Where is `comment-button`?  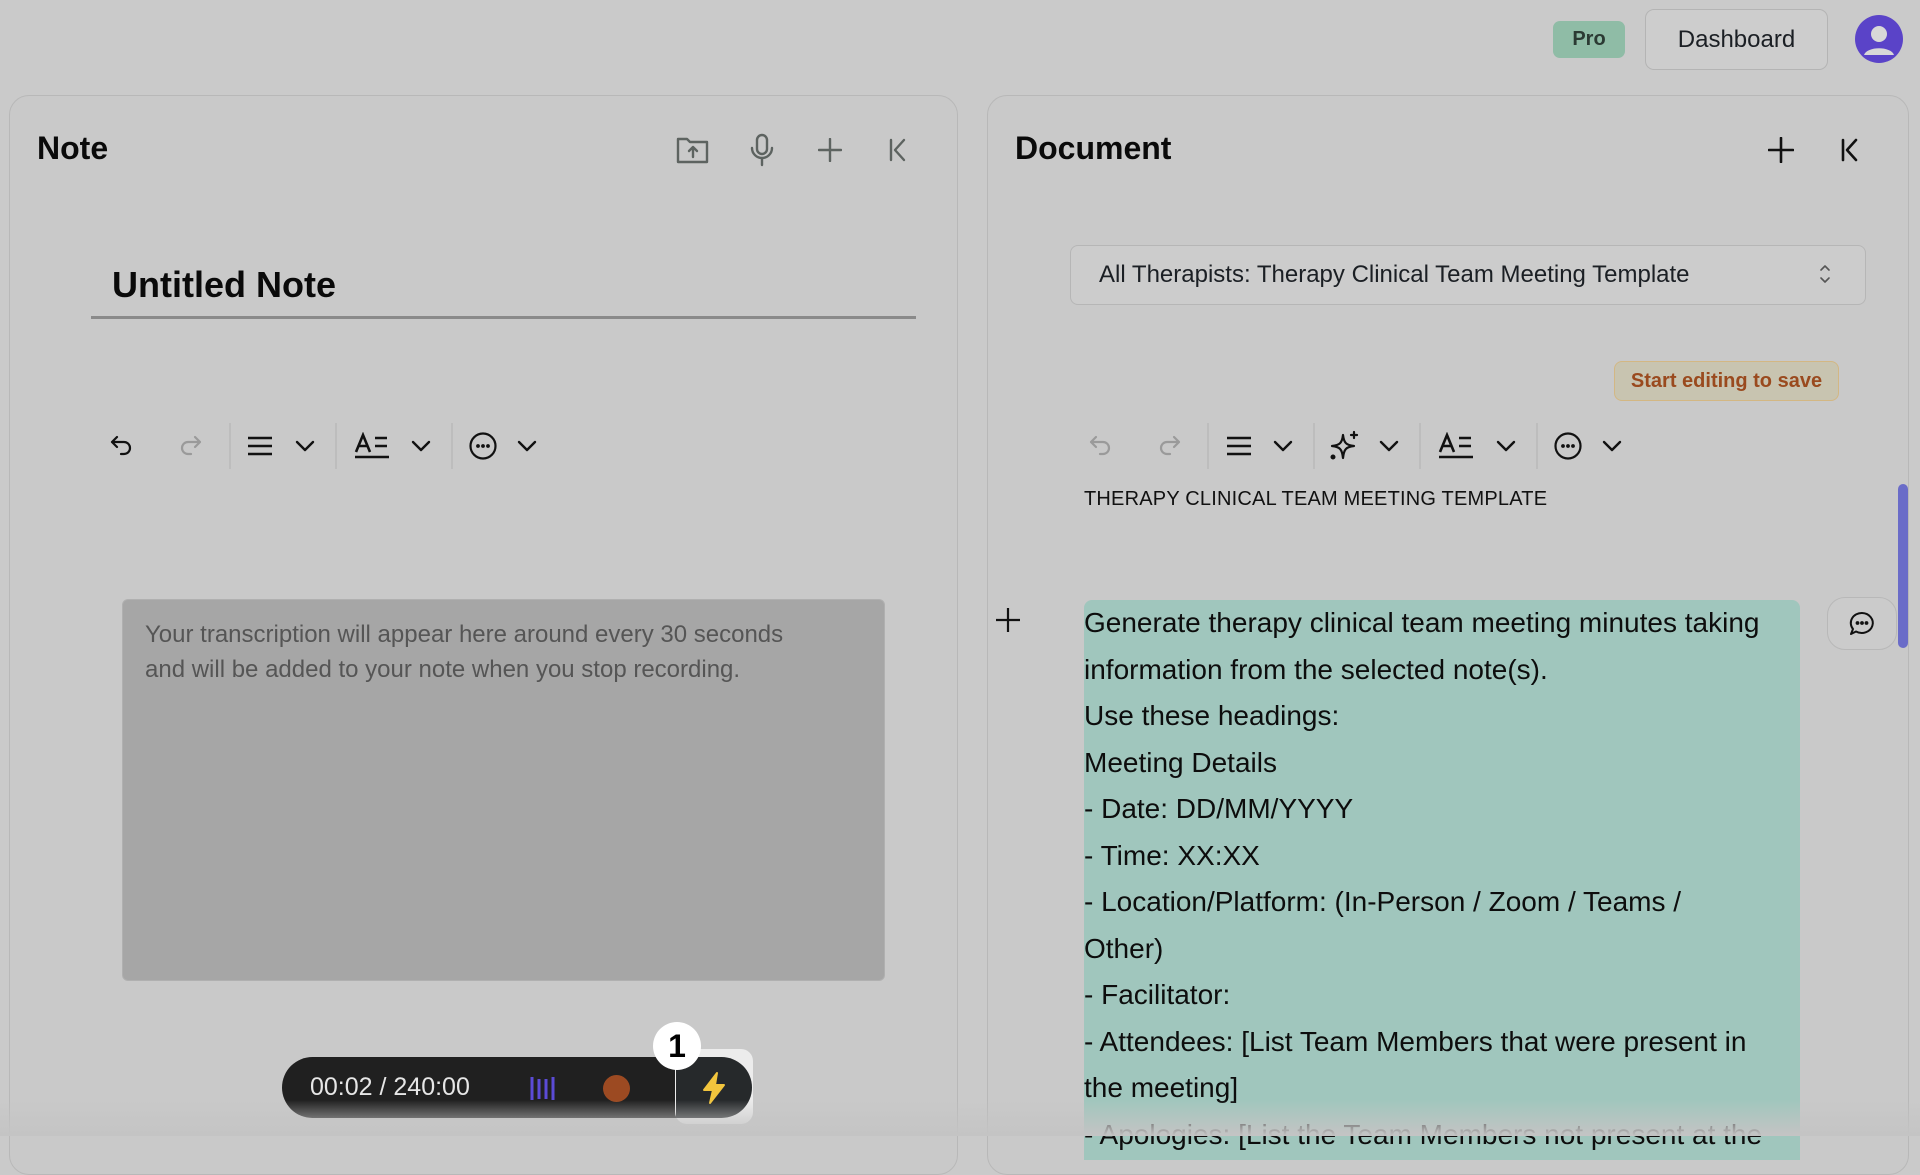 comment-button is located at coordinates (1862, 623).